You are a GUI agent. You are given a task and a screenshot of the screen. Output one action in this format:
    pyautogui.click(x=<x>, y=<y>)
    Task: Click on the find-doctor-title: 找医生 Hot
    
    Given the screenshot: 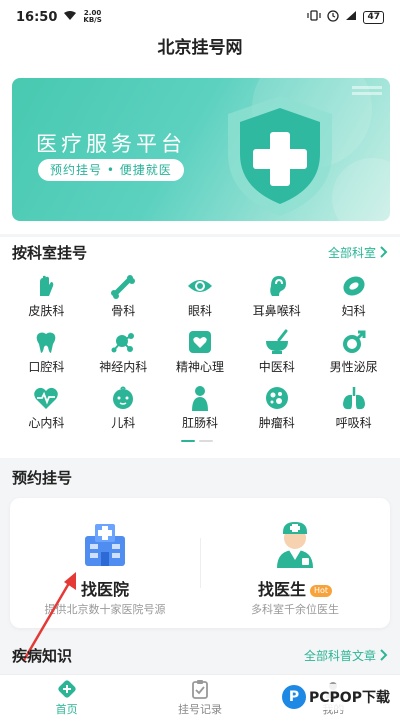 What is the action you would take?
    pyautogui.click(x=295, y=588)
    